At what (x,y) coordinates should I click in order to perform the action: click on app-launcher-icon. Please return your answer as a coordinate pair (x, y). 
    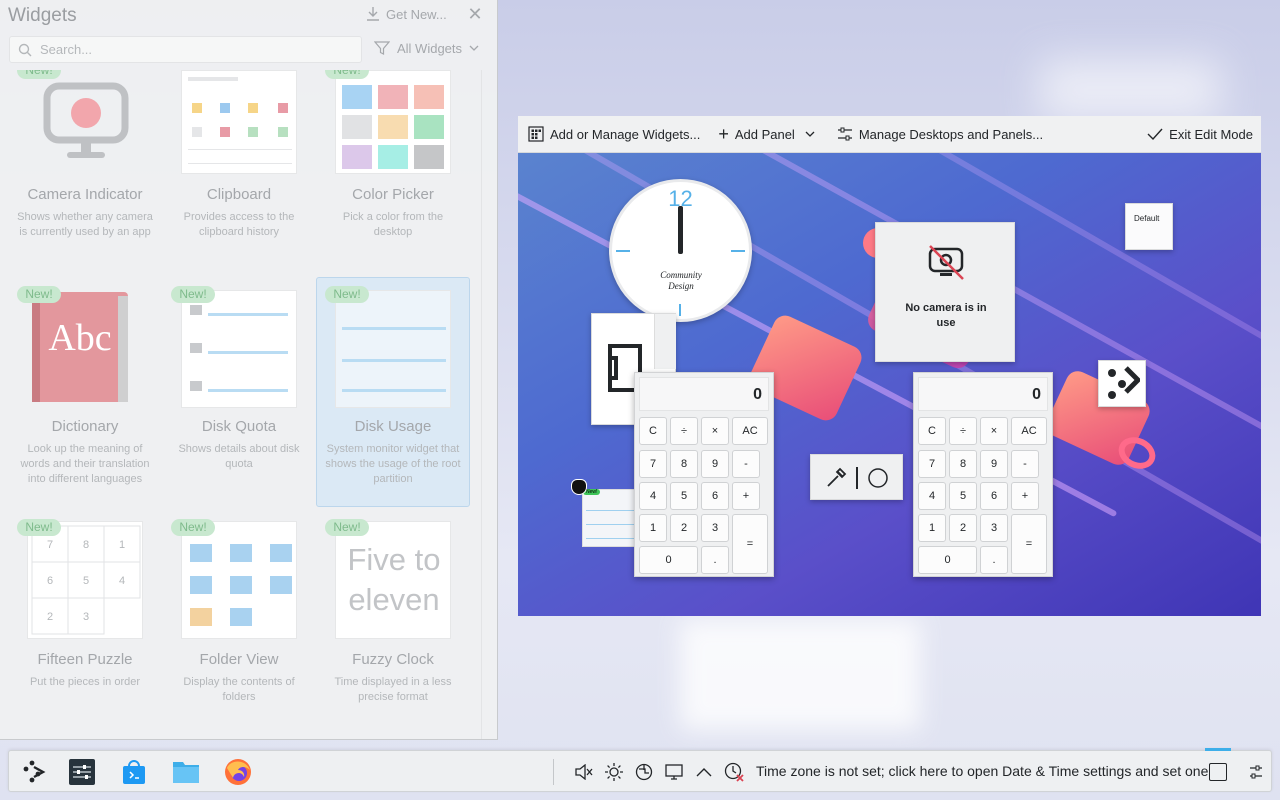
    Looking at the image, I should click on (34, 772).